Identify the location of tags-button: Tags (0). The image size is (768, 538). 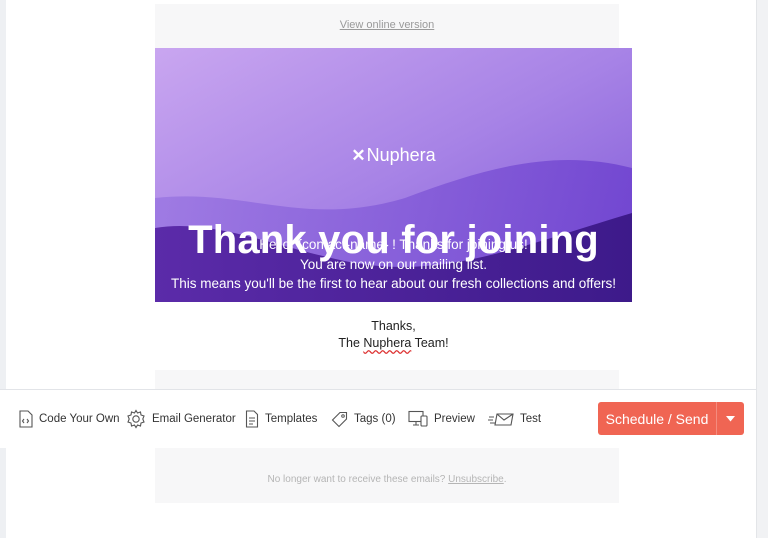
(363, 419).